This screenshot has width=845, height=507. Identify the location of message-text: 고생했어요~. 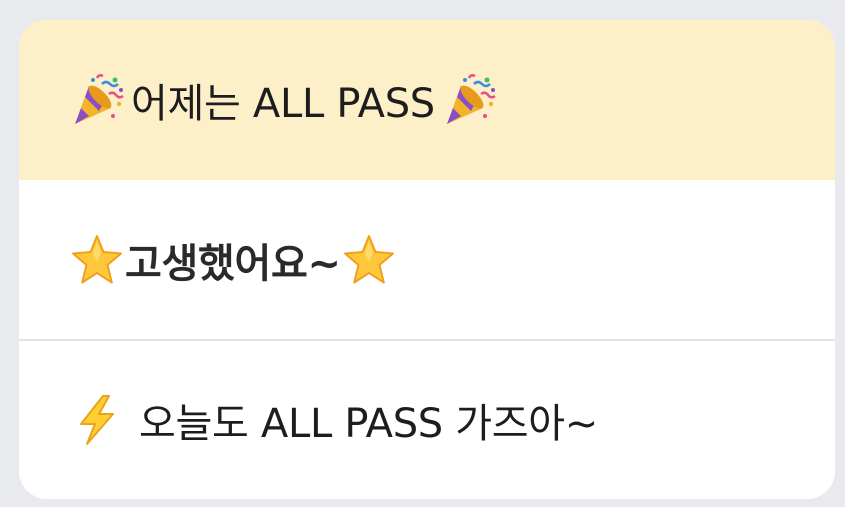
(233, 263).